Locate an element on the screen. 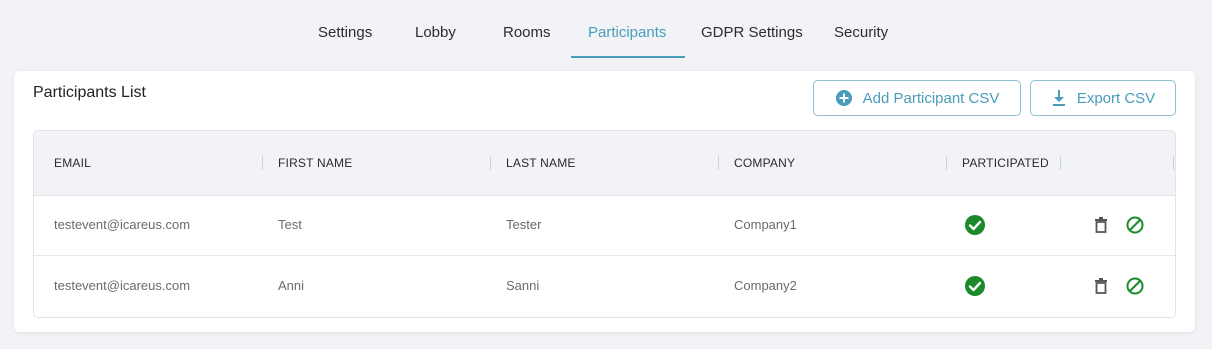 The image size is (1212, 349). plus-circle-icon is located at coordinates (844, 98).